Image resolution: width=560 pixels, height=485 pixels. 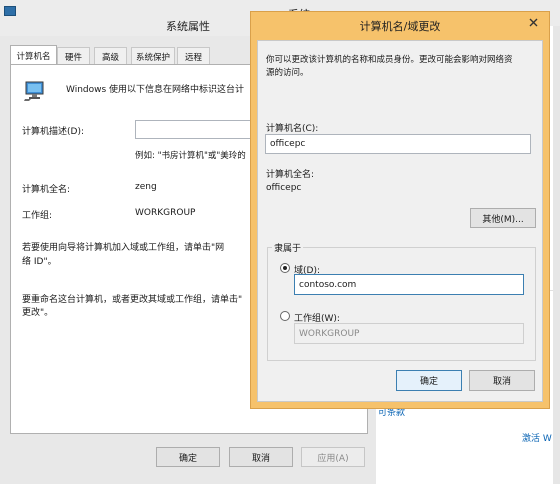 I want to click on workgroup-radio, so click(x=285, y=316).